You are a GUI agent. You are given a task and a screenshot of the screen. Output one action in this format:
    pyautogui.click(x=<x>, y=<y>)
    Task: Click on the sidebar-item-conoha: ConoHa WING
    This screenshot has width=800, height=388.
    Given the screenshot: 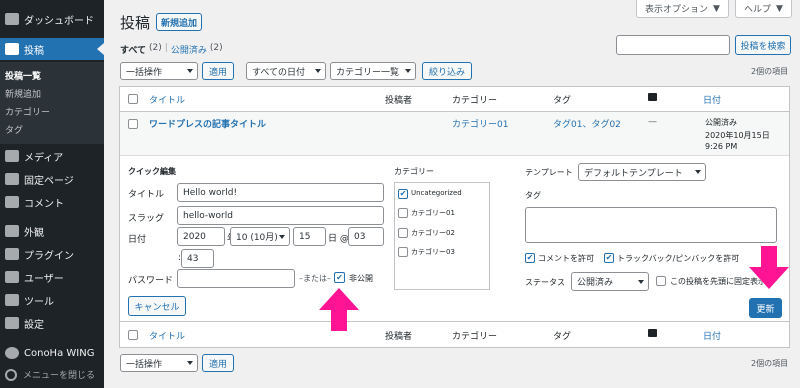 What is the action you would take?
    pyautogui.click(x=52, y=353)
    